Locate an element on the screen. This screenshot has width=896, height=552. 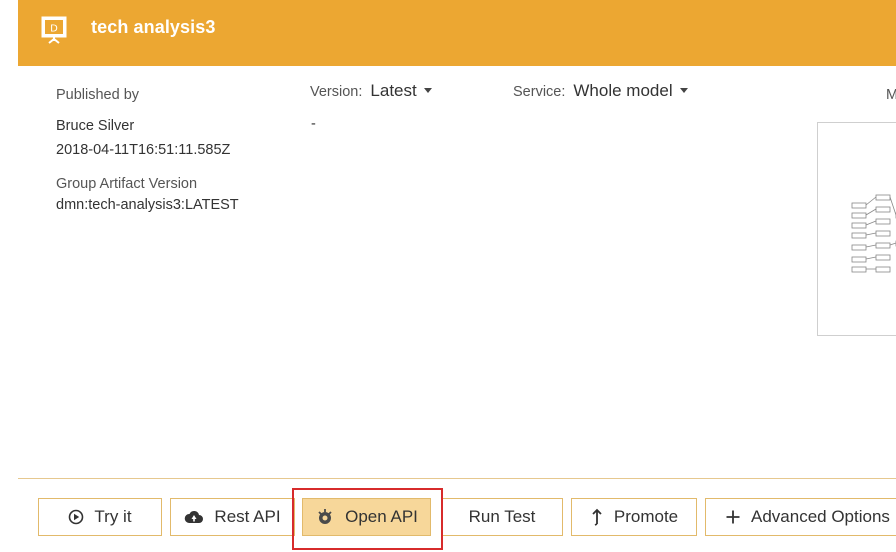
play-circle-icon is located at coordinates (76, 517).